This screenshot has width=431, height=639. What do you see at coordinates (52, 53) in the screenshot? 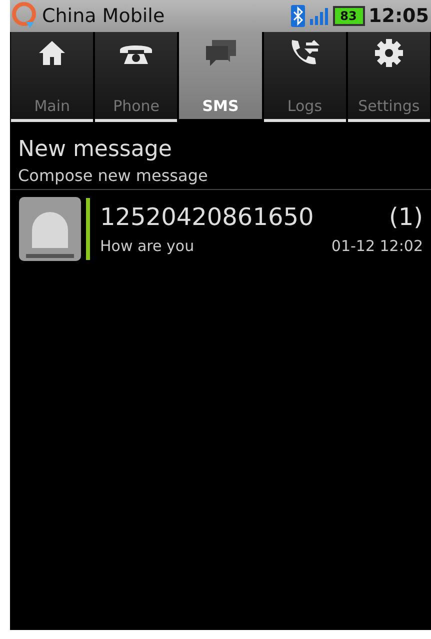
I see `house-icon` at bounding box center [52, 53].